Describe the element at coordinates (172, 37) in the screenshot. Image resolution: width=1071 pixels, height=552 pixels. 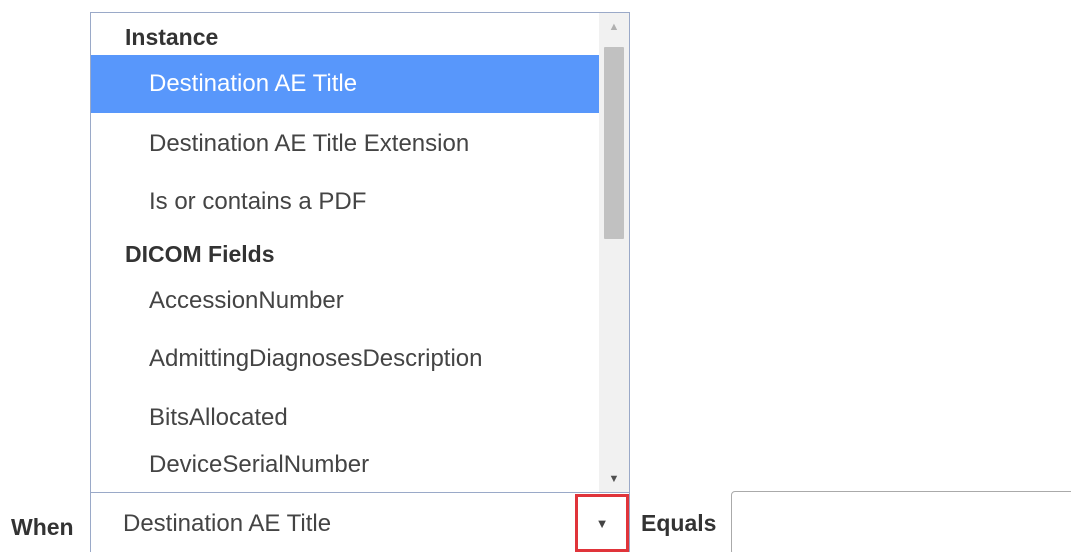
I see `group-label-instance: Instance` at that location.